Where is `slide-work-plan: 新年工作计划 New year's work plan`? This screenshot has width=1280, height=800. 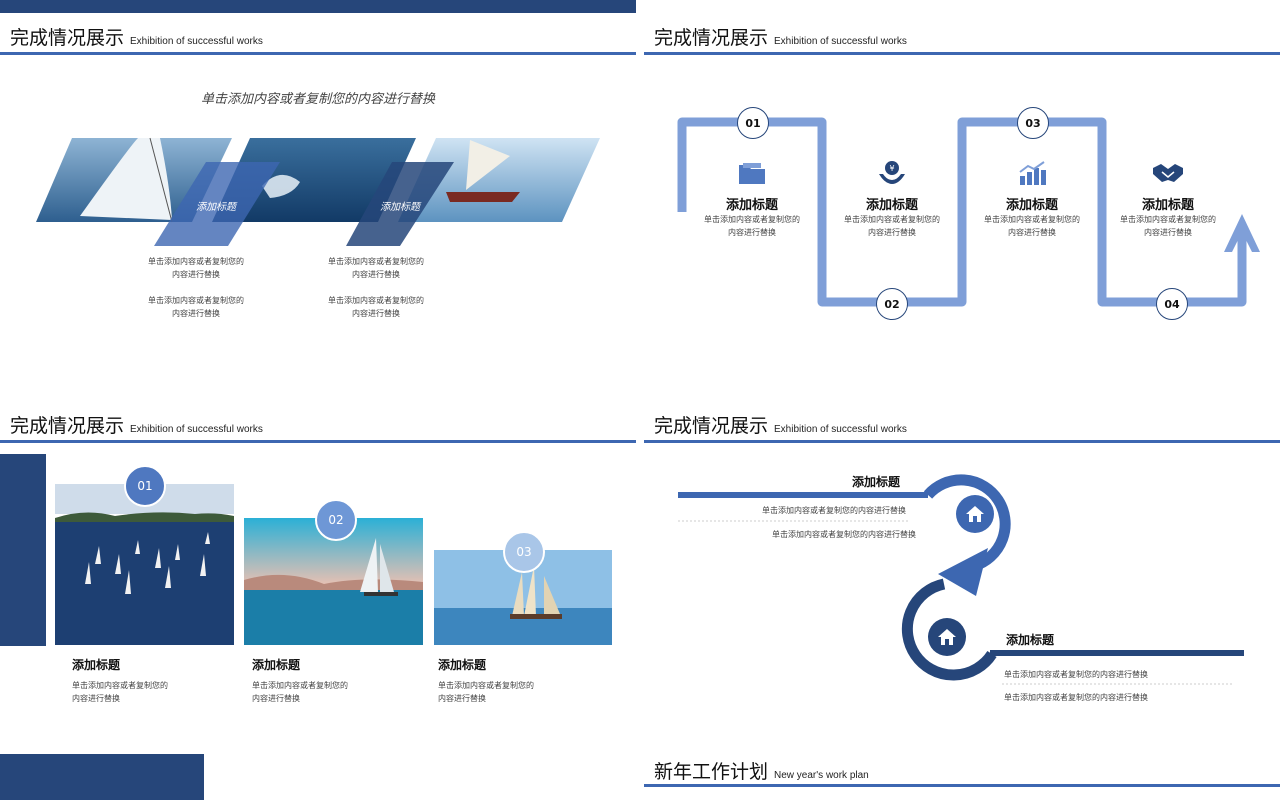 slide-work-plan: 新年工作计划 New year's work plan is located at coordinates (962, 776).